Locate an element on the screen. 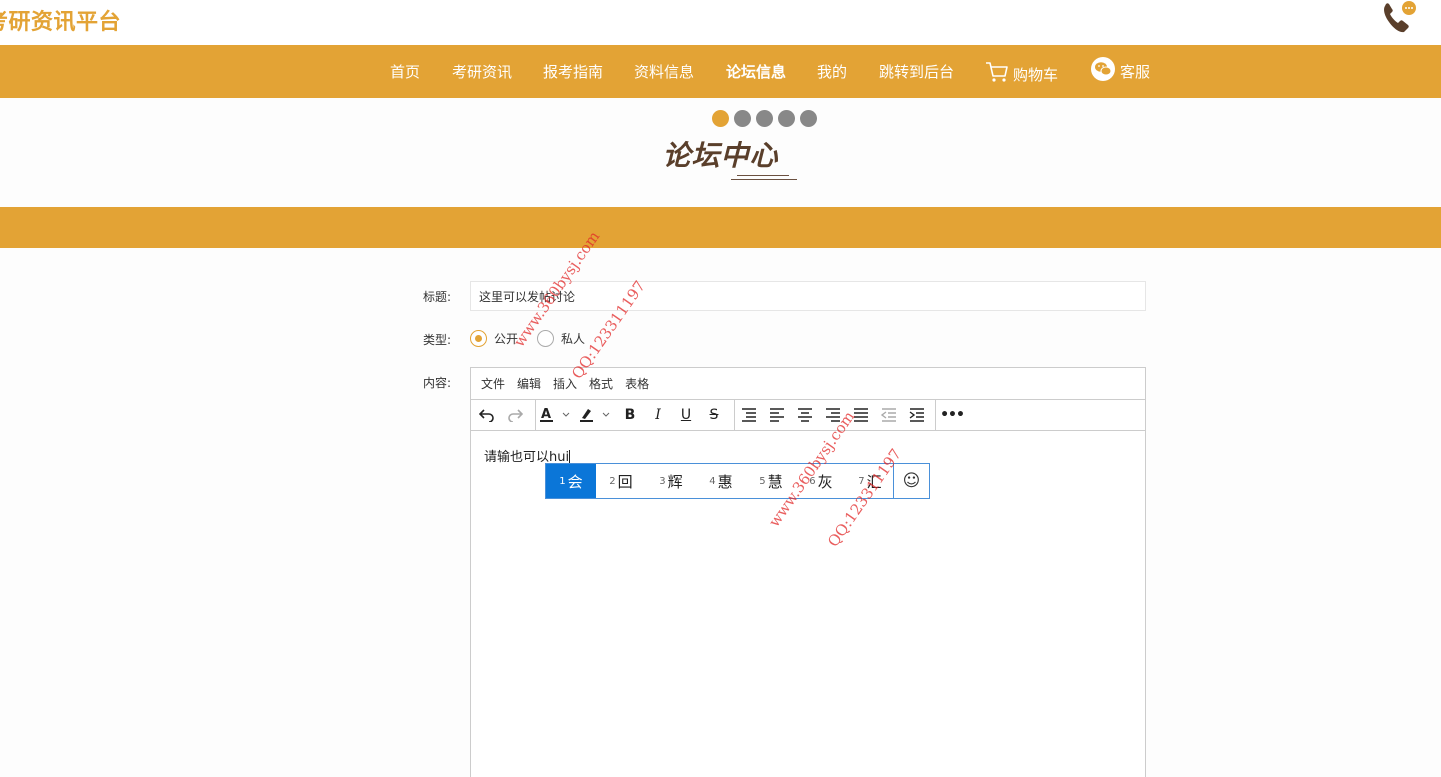 The width and height of the screenshot is (1441, 777). section-title: 论坛中心 is located at coordinates (720, 155).